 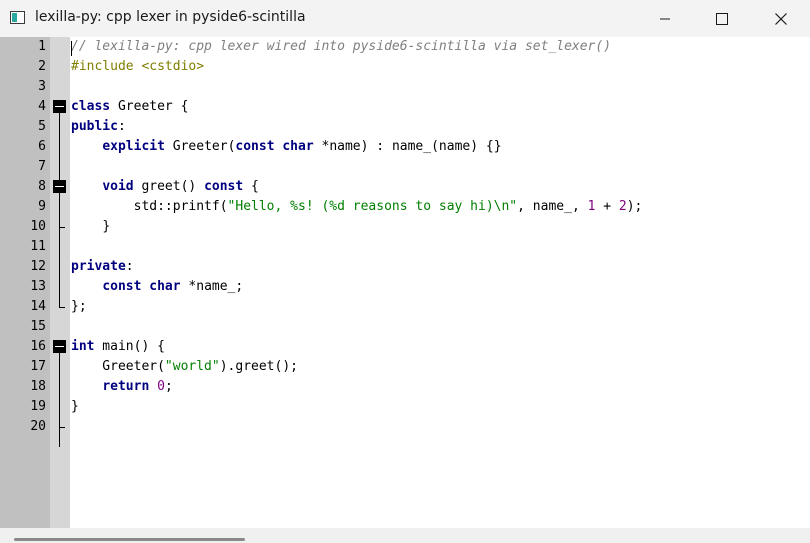 What do you see at coordinates (438, 107) in the screenshot?
I see `code-line: class Greeter {` at bounding box center [438, 107].